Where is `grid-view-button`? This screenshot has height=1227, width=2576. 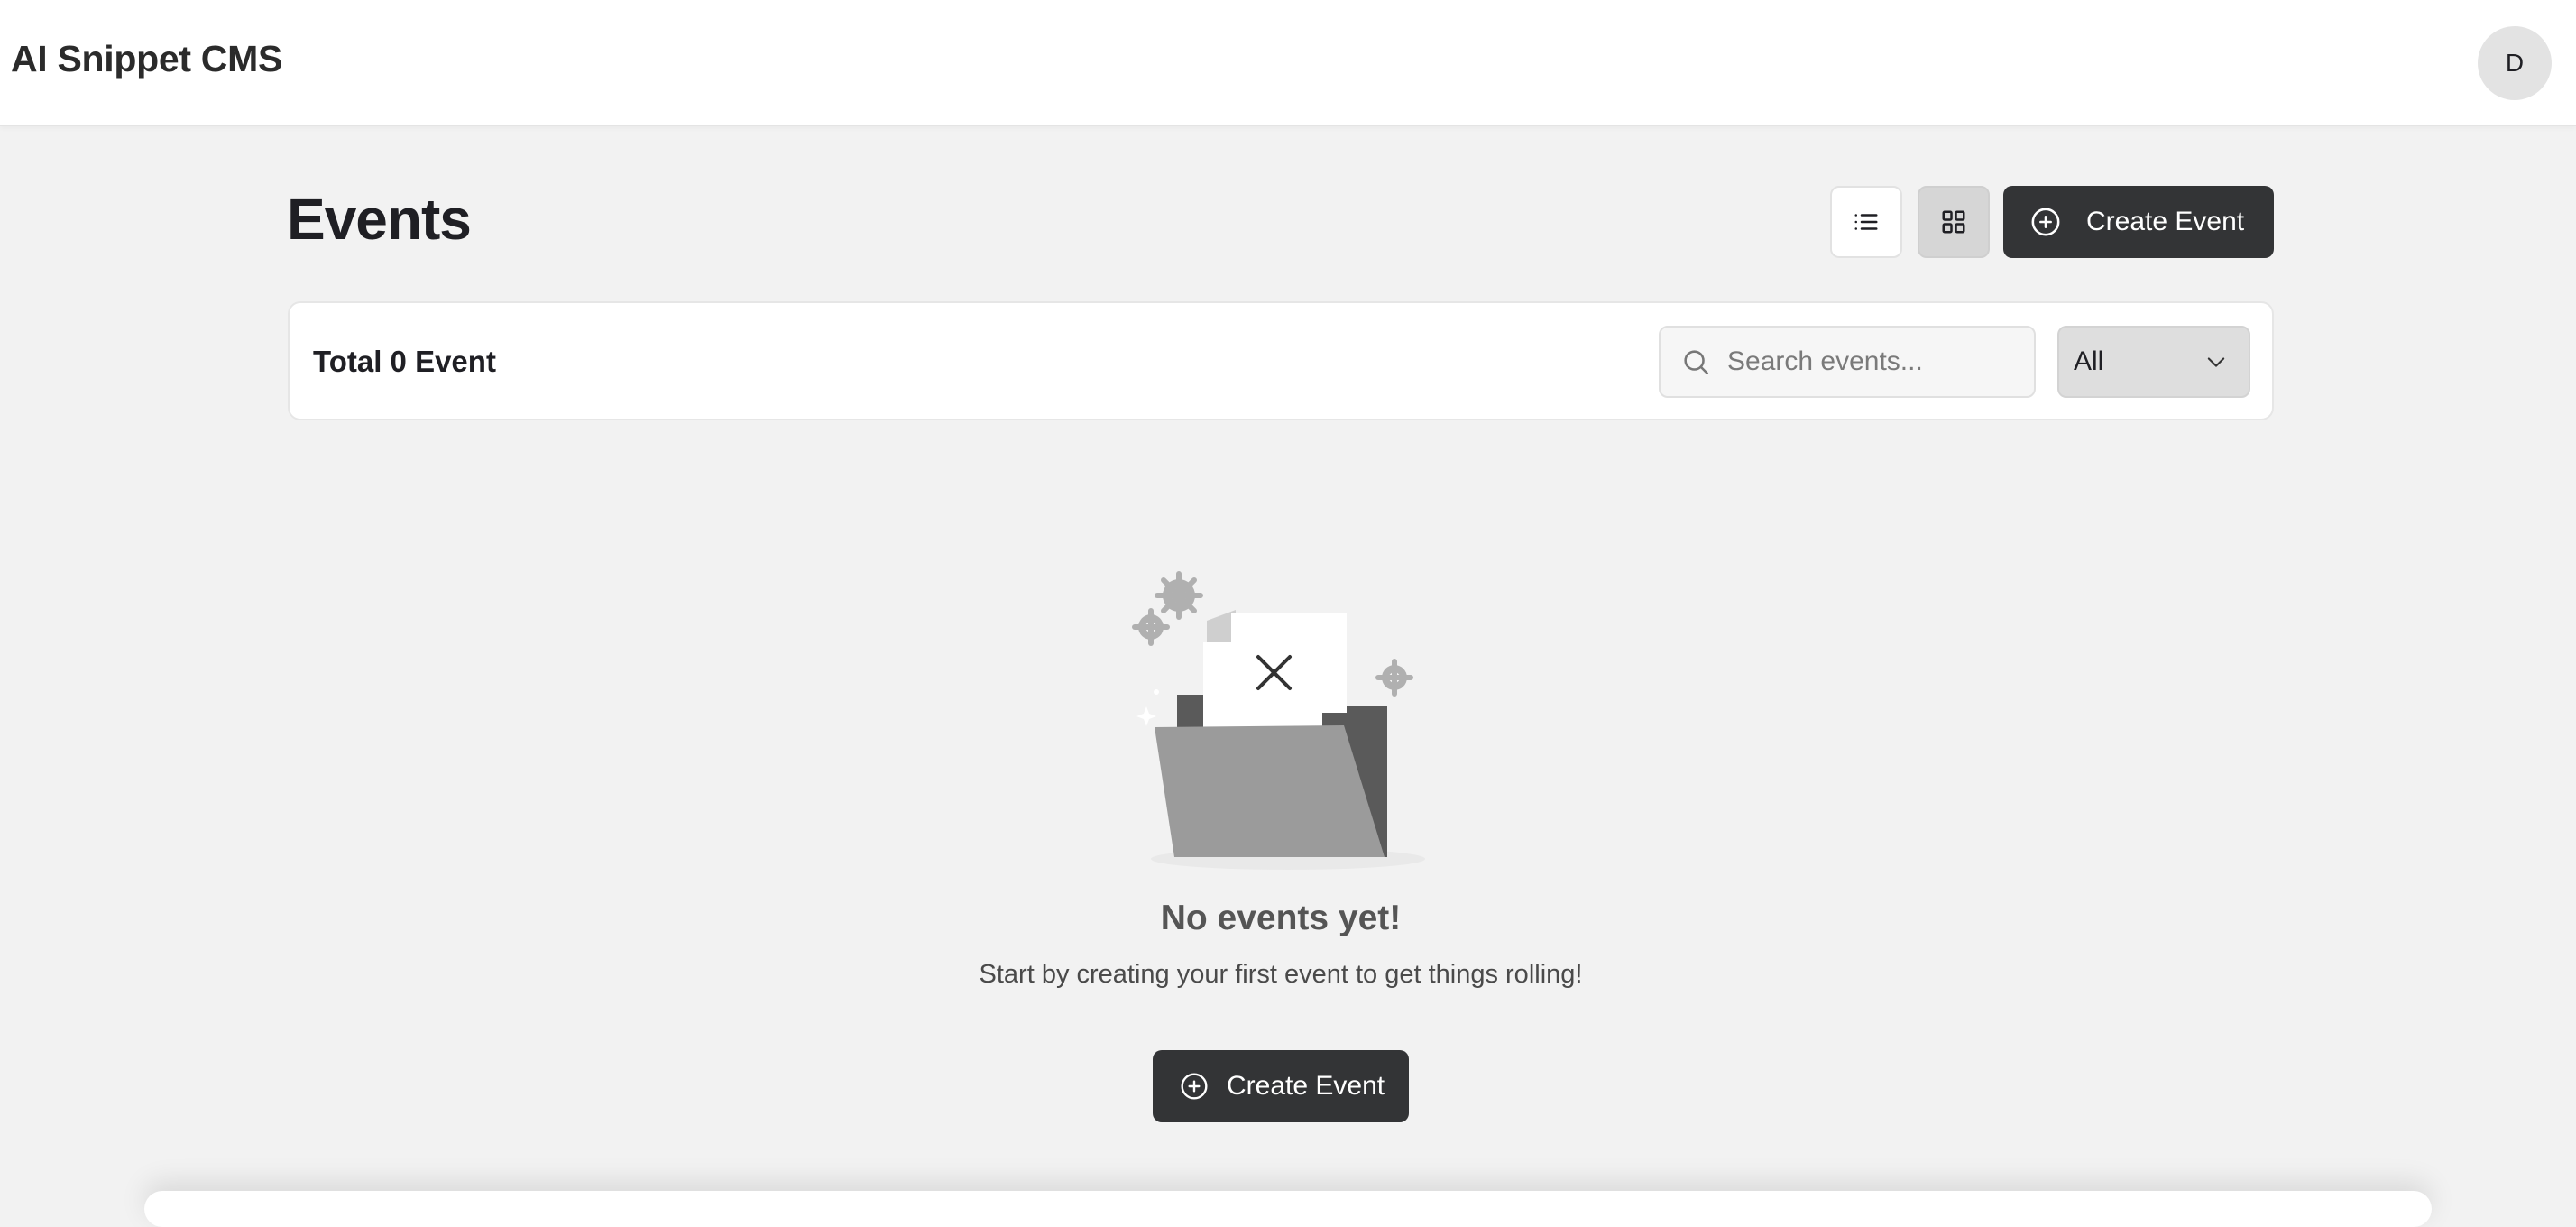
grid-view-button is located at coordinates (1954, 222).